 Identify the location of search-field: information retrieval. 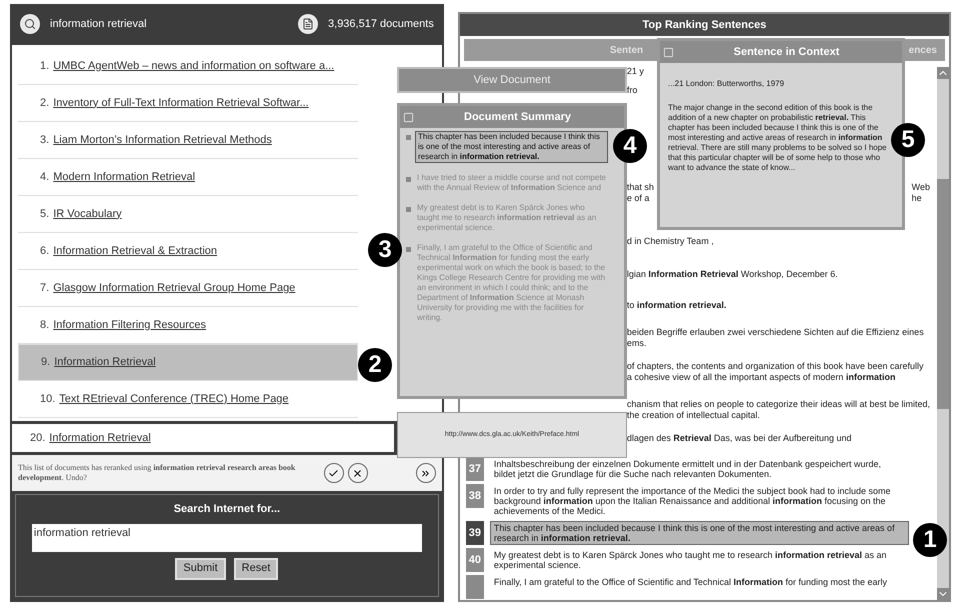
(227, 538).